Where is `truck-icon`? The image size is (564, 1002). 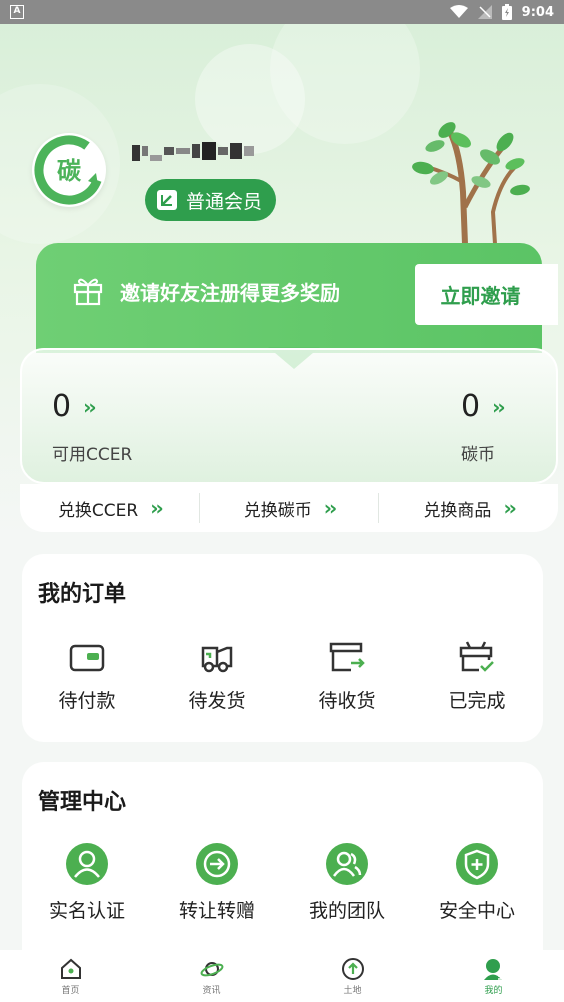
truck-icon is located at coordinates (217, 659).